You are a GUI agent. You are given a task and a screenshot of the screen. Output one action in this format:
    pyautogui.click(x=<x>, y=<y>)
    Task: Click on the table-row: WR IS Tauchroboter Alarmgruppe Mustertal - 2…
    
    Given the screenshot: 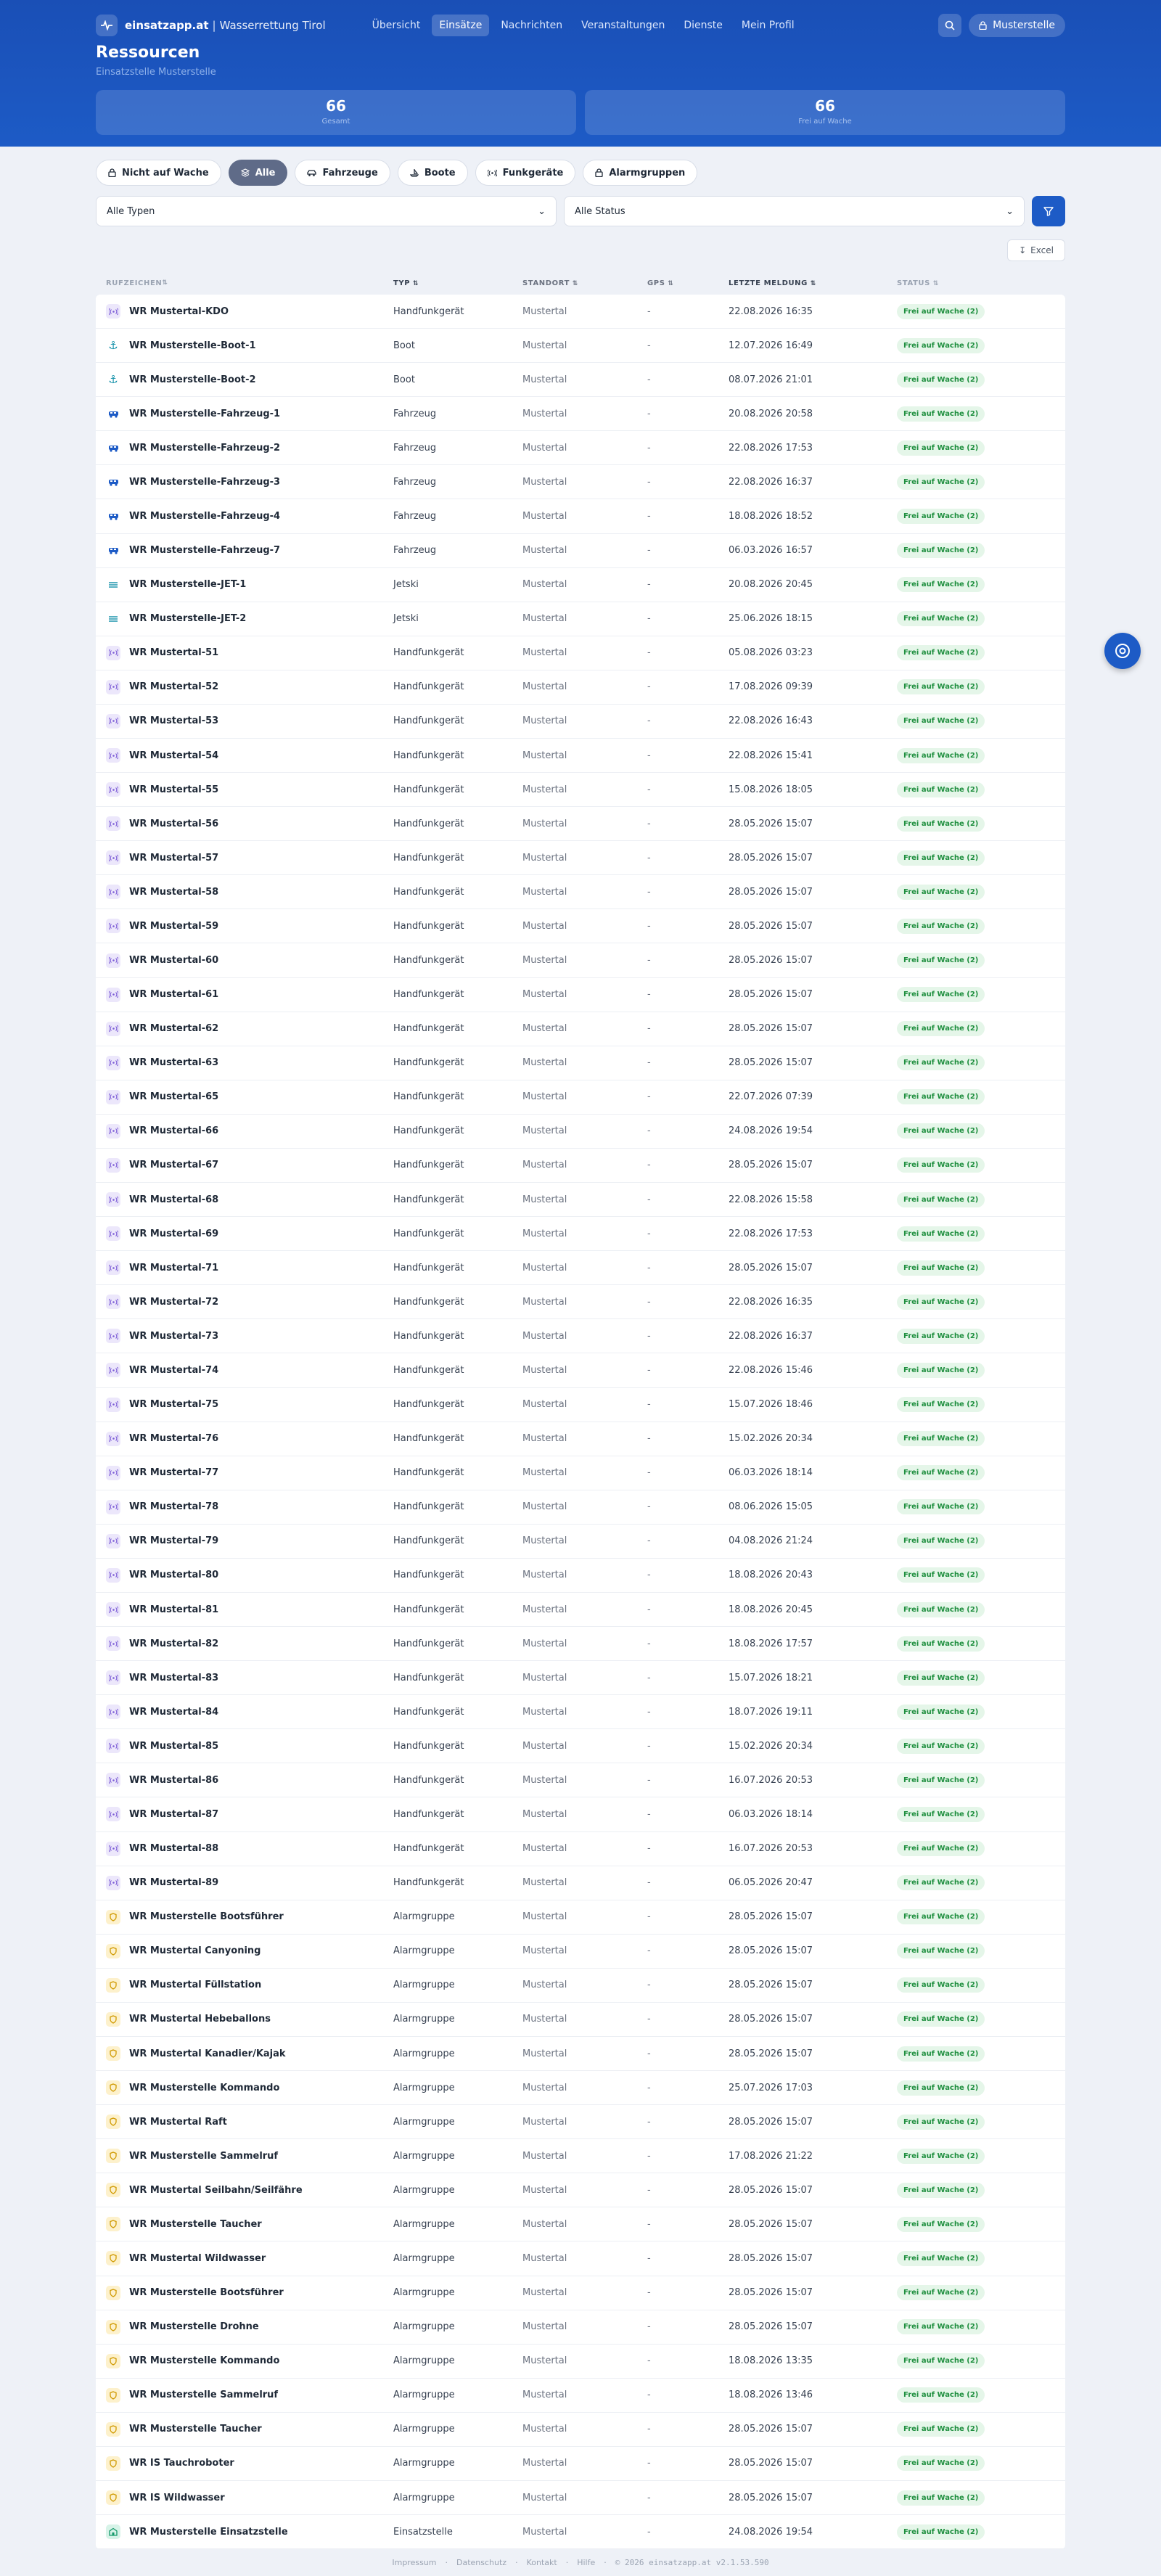 What is the action you would take?
    pyautogui.click(x=580, y=2464)
    